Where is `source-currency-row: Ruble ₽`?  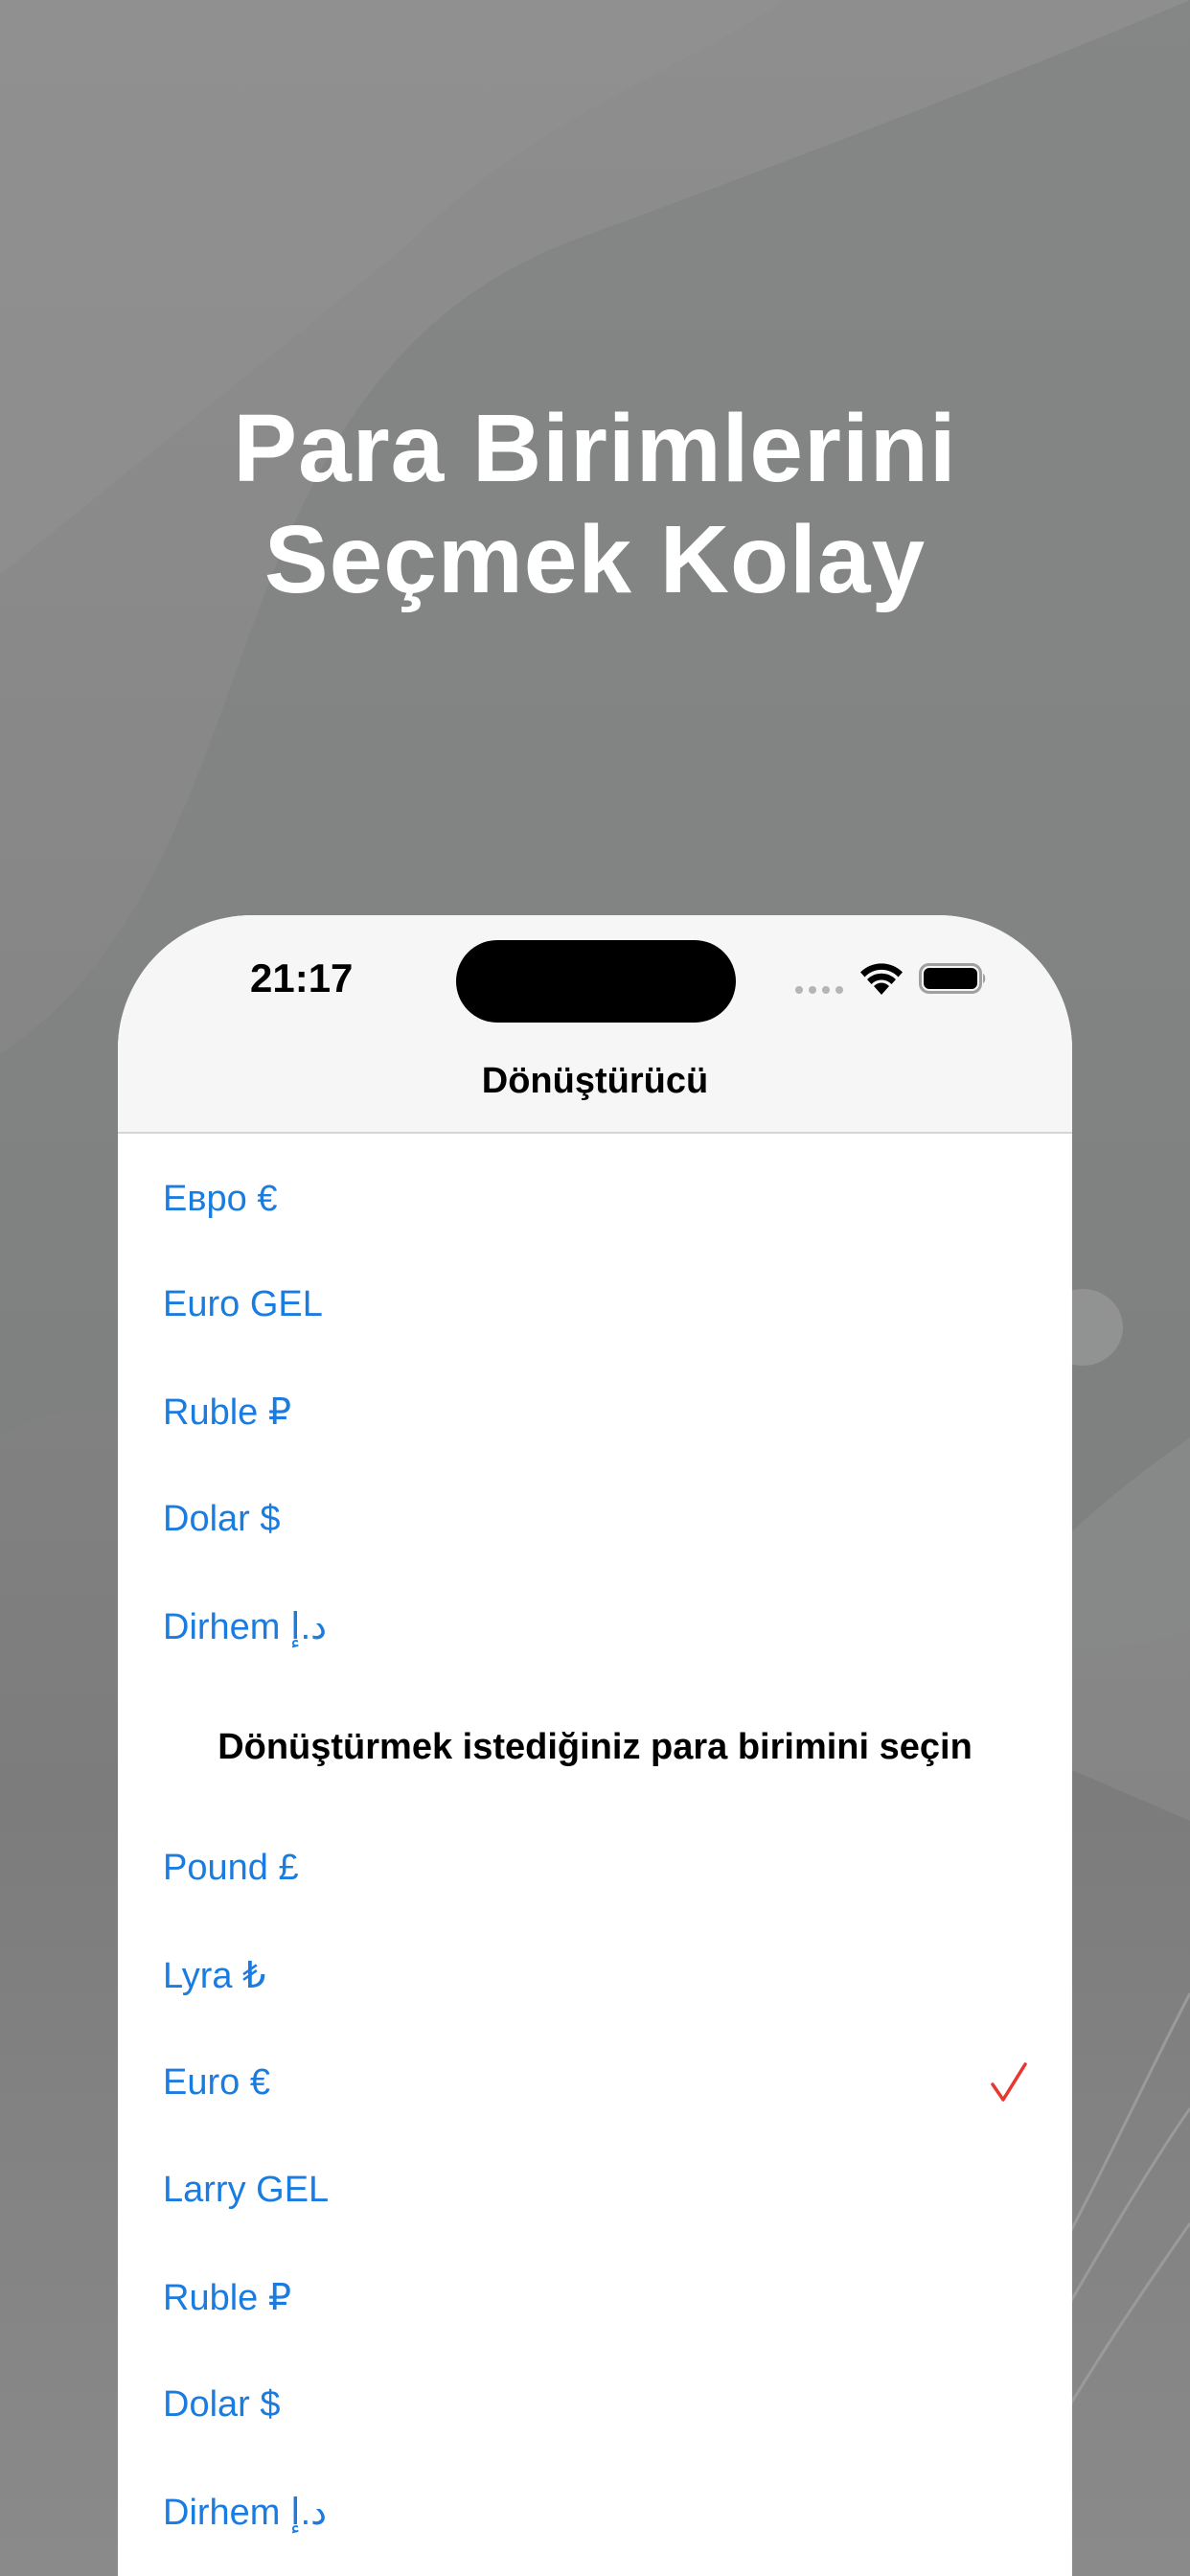 source-currency-row: Ruble ₽ is located at coordinates (595, 1411).